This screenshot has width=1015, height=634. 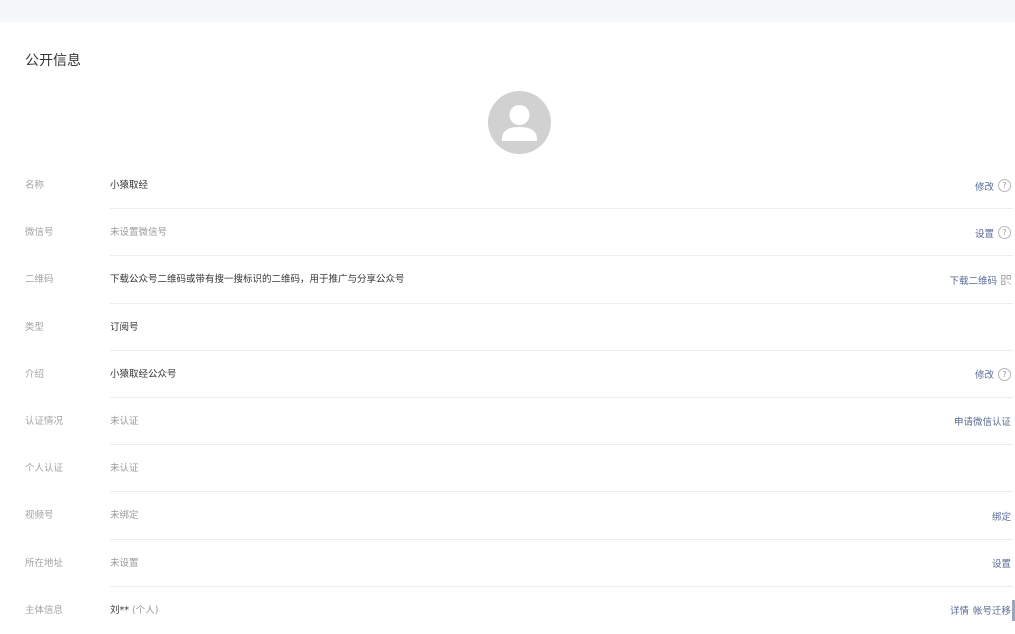 What do you see at coordinates (507, 516) in the screenshot?
I see `row-channels: 视频号 未绑定 绑定` at bounding box center [507, 516].